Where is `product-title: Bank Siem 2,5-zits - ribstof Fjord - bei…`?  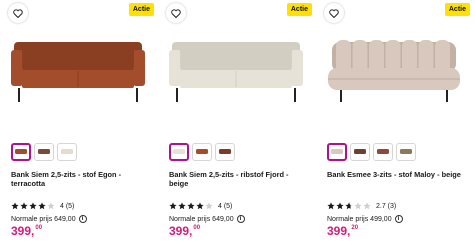 product-title: Bank Siem 2,5-zits - ribstof Fjord - bei… is located at coordinates (239, 179).